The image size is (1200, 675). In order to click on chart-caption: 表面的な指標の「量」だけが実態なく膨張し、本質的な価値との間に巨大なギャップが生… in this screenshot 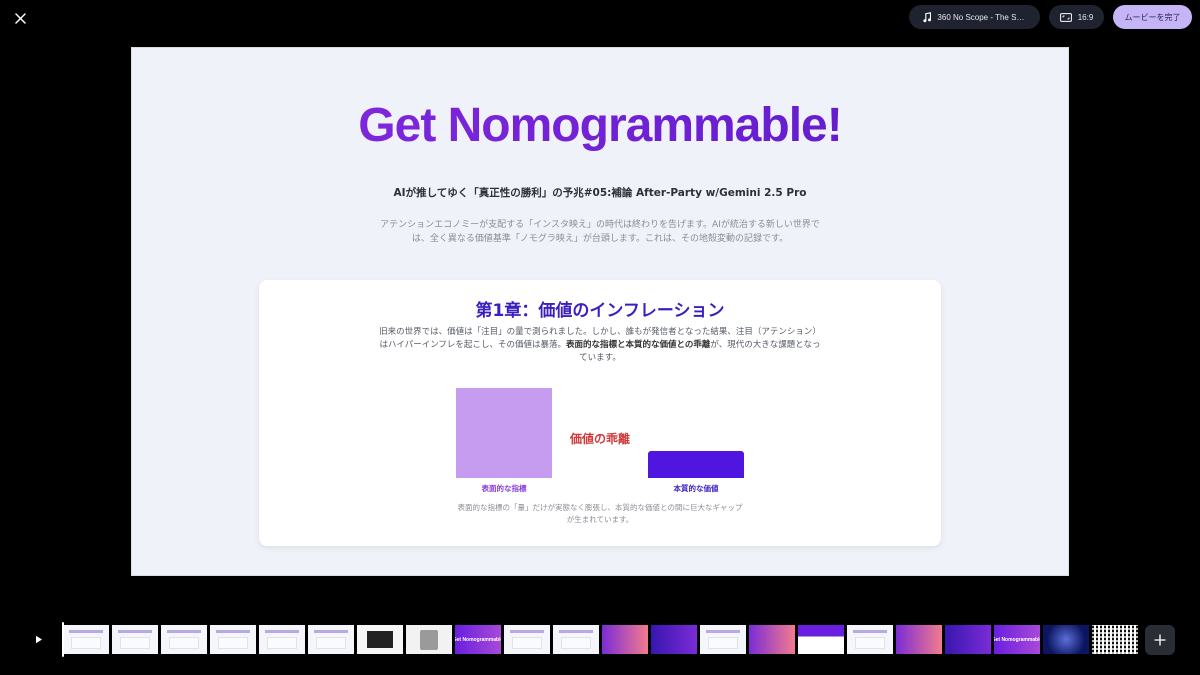, I will do `click(600, 513)`.